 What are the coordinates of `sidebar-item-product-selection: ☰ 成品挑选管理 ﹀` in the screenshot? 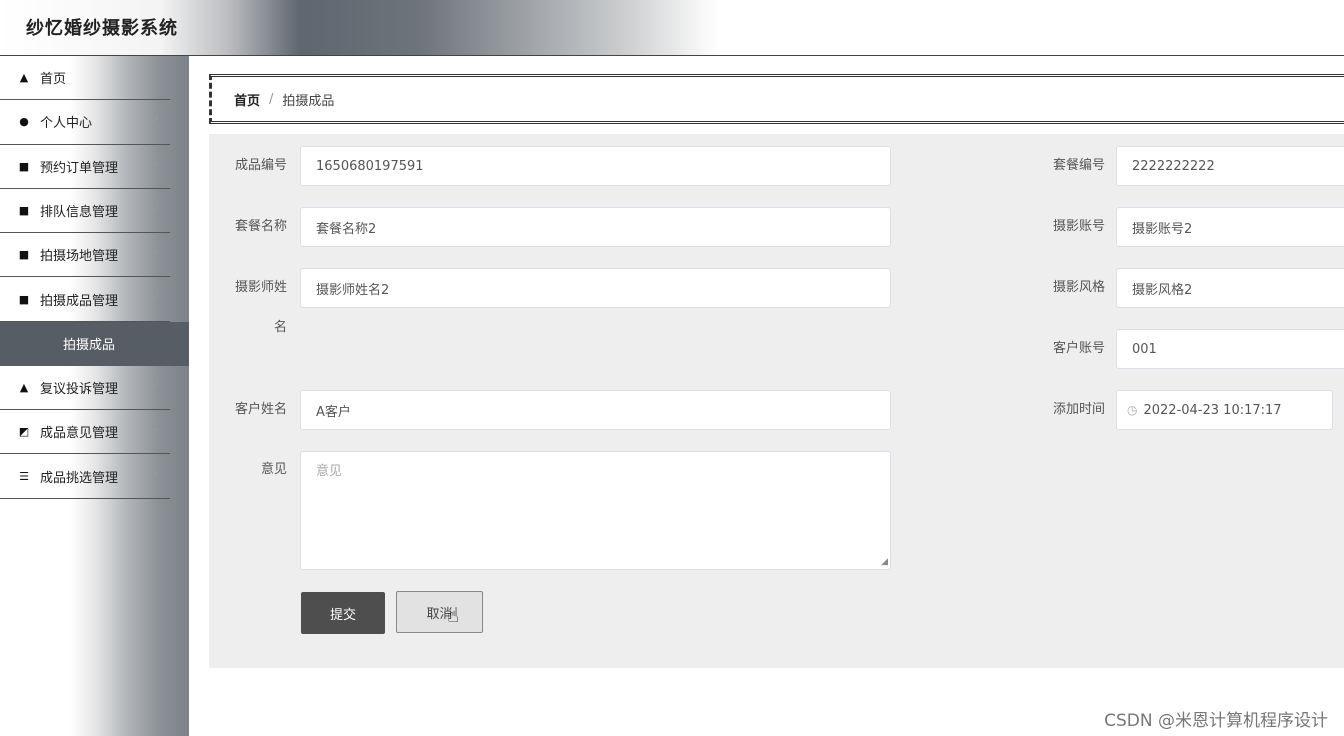 It's located at (85, 476).